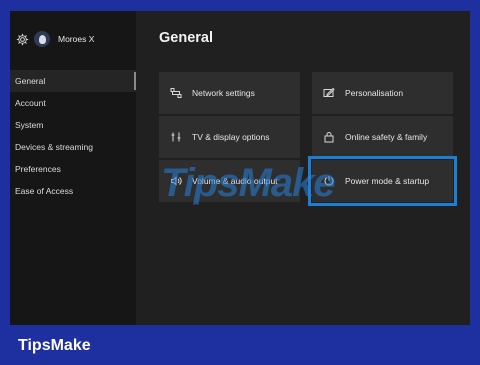 The width and height of the screenshot is (480, 365). I want to click on volume-audio-output-tile: Volume & audio output, so click(229, 181).